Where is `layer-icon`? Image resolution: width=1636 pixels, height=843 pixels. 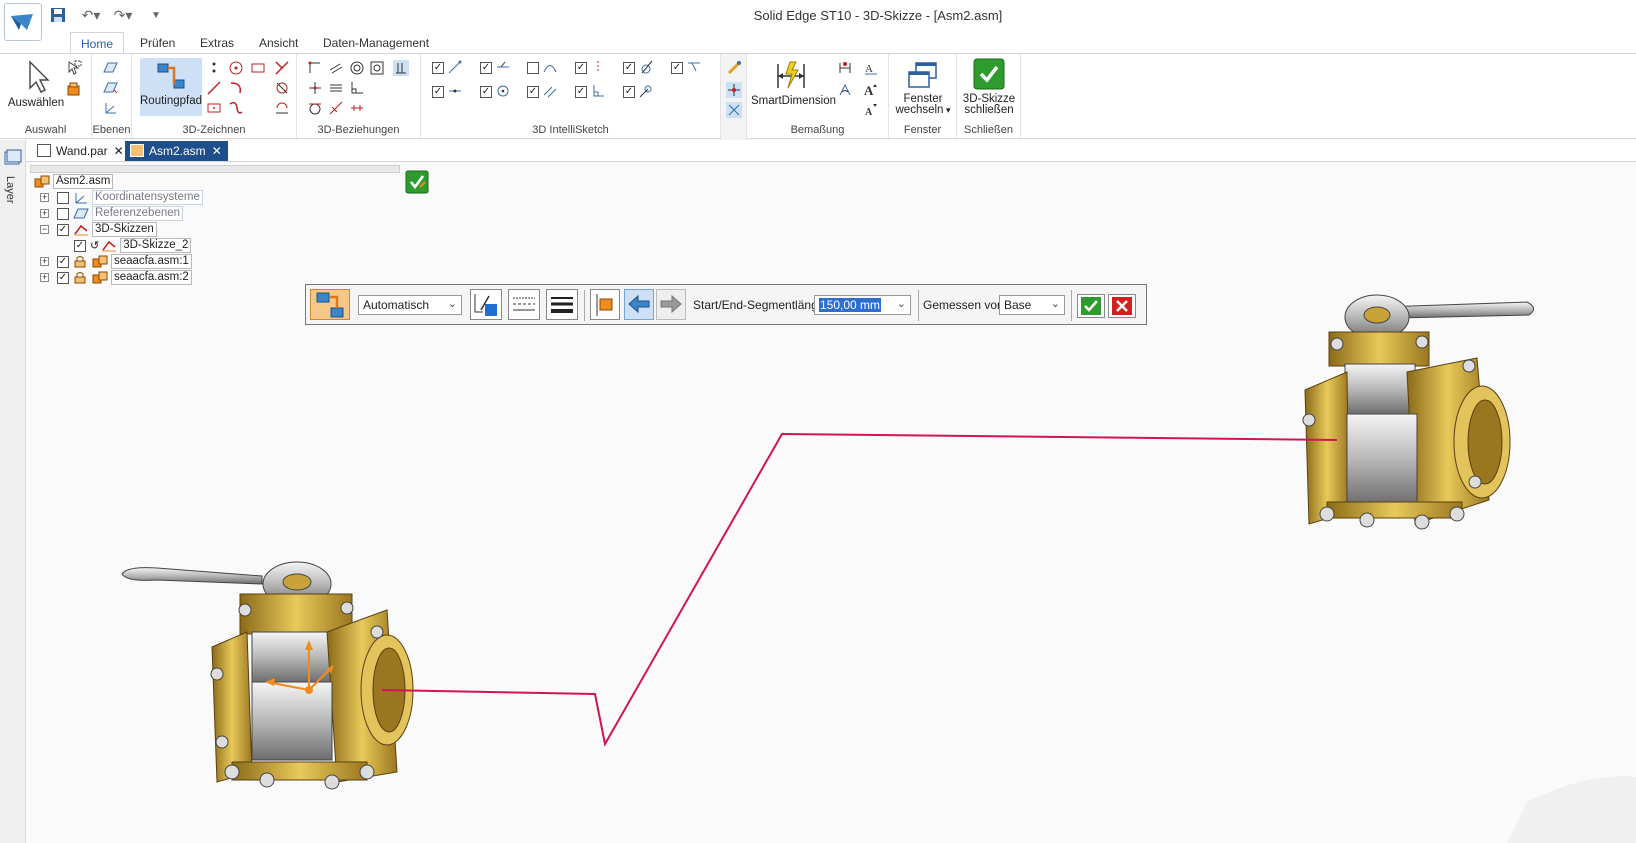
layer-icon is located at coordinates (13, 157).